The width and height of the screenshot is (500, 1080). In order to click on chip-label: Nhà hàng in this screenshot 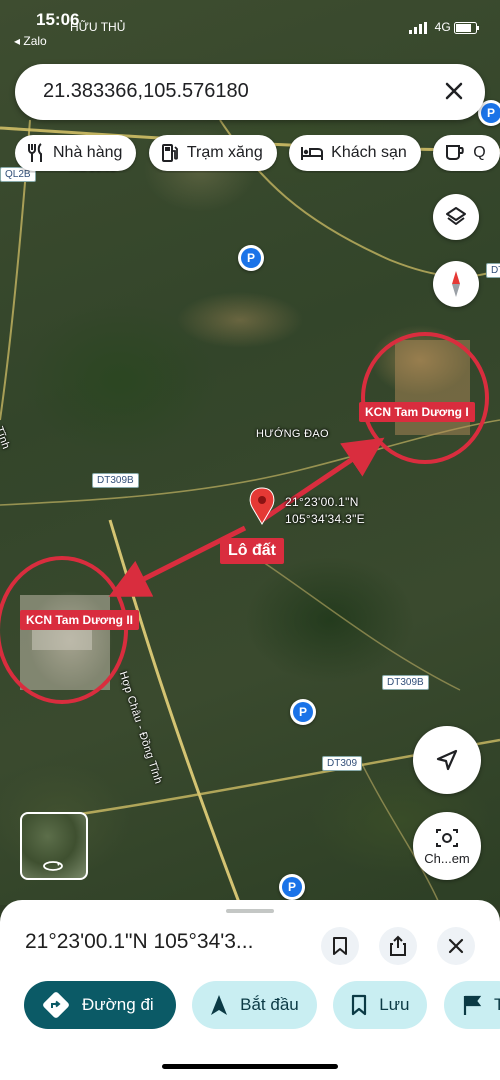, I will do `click(88, 152)`.